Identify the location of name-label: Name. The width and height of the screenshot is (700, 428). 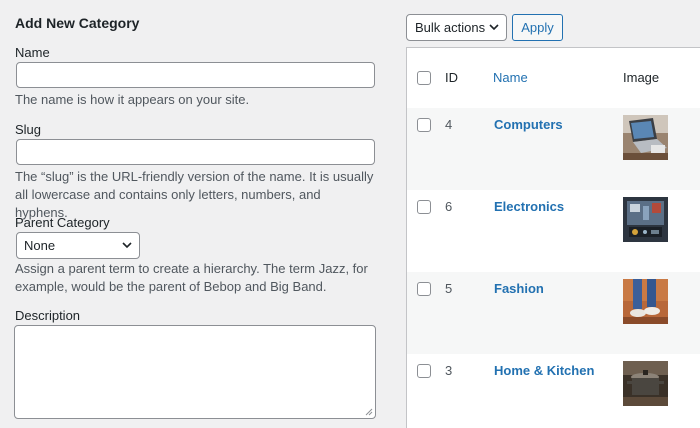
(32, 52).